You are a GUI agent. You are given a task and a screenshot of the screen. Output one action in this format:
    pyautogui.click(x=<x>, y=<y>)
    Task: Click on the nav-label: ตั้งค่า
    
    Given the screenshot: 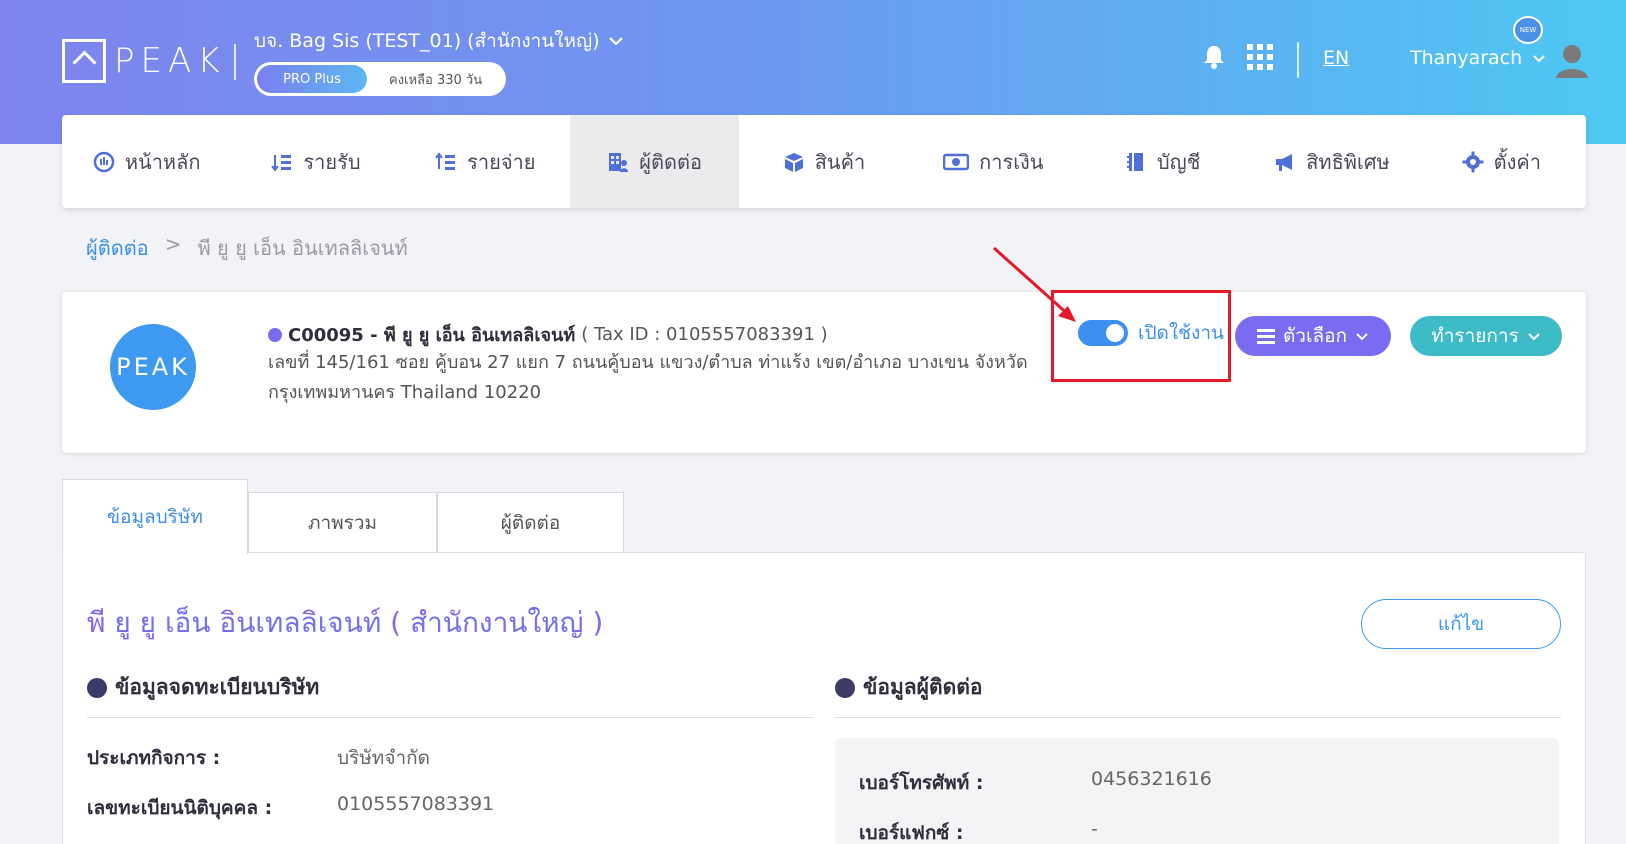 What is the action you would take?
    pyautogui.click(x=1517, y=161)
    